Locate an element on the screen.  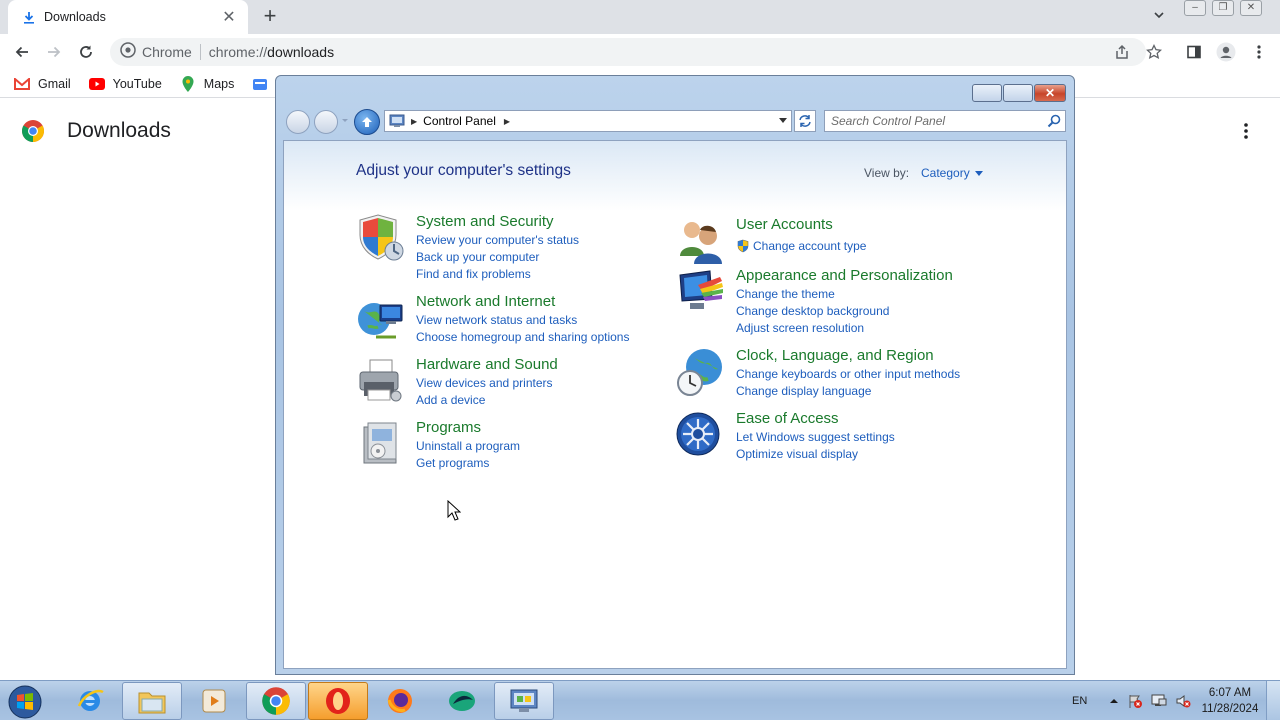
cp-back-button is located at coordinates (298, 122).